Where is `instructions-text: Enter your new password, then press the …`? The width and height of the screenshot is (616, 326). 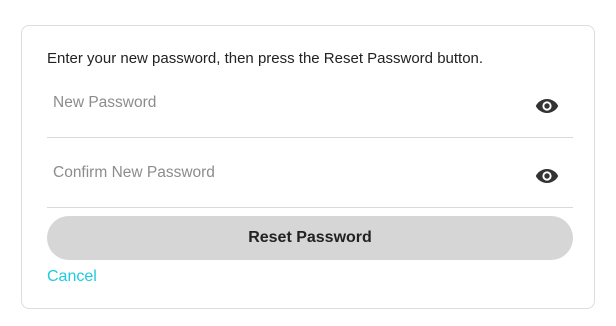 instructions-text: Enter your new password, then press the … is located at coordinates (265, 58).